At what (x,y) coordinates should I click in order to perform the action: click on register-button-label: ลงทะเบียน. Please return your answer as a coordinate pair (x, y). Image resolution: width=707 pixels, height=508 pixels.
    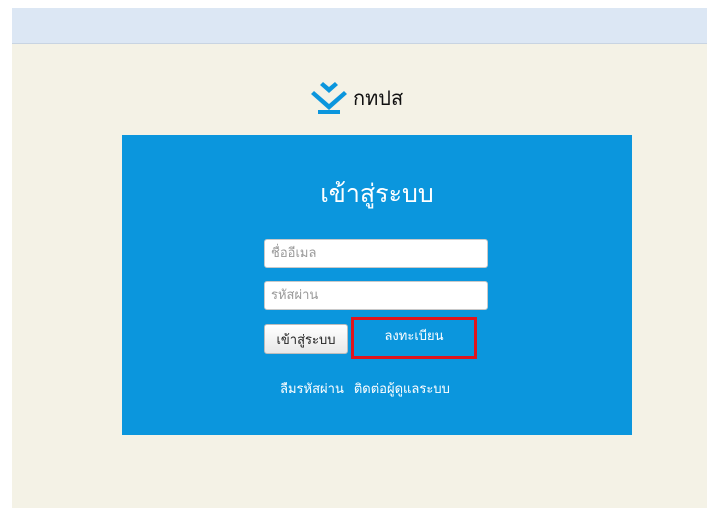
    Looking at the image, I should click on (414, 336).